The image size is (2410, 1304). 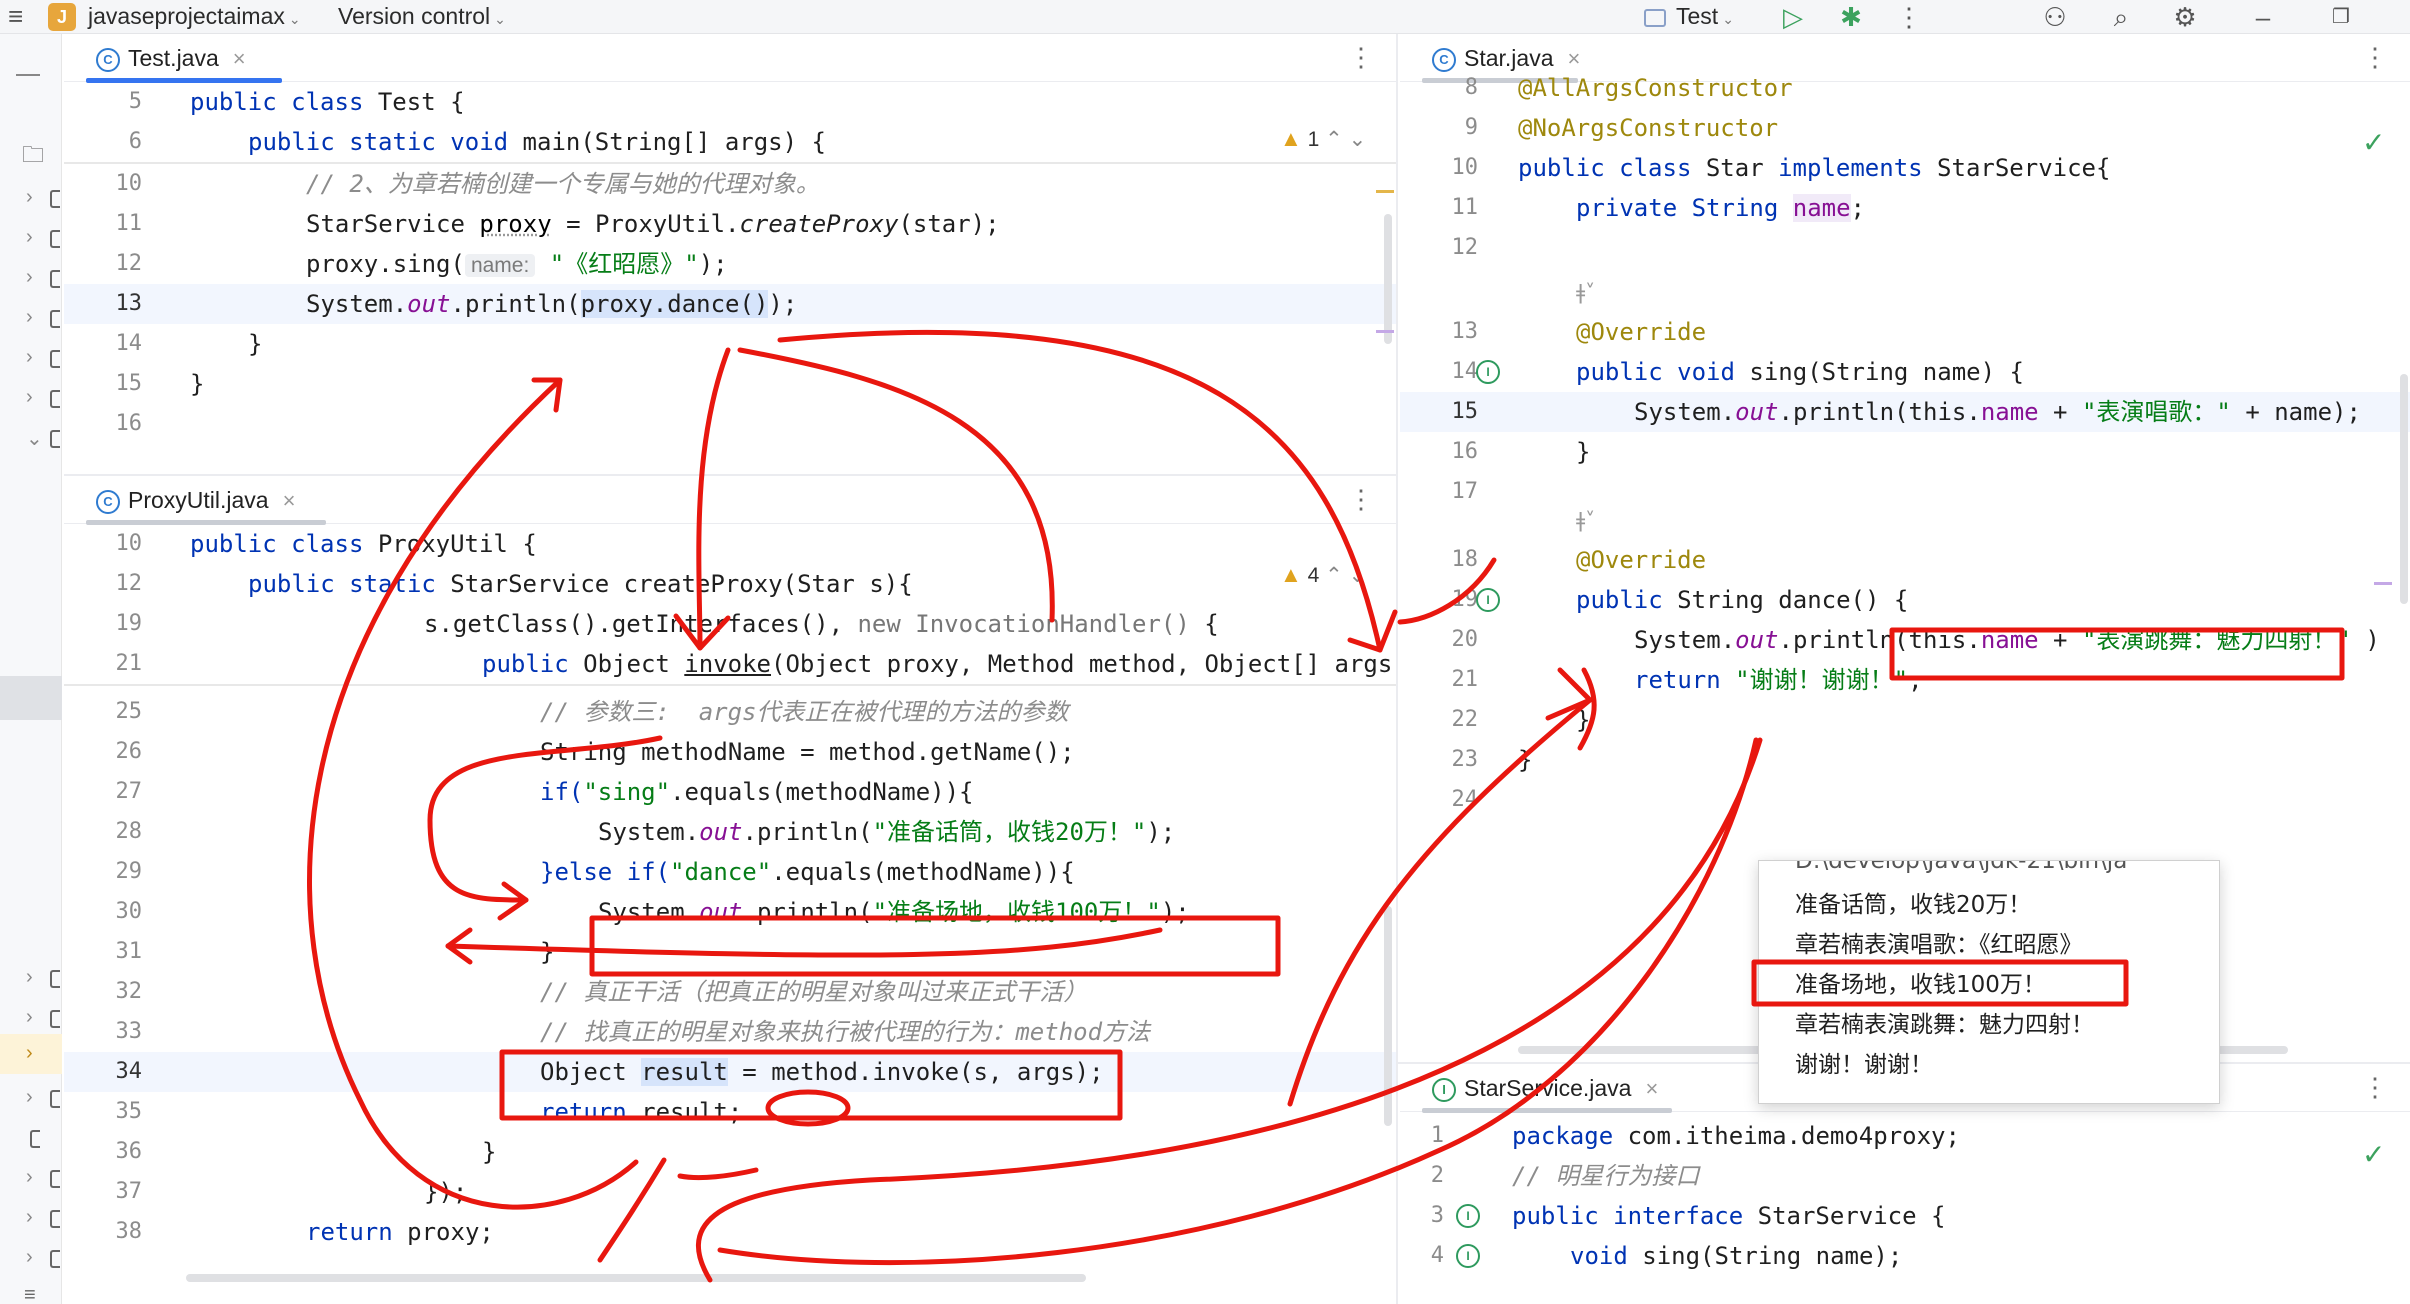 I want to click on code-line: 33 // 找真正的明星对象来执行被代理的行为：method方法, so click(x=730, y=1032).